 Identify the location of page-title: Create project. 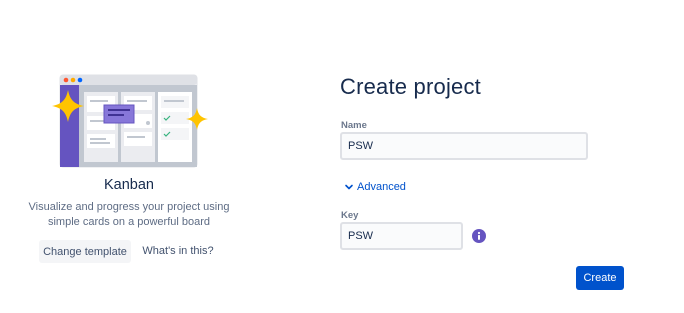
(410, 86).